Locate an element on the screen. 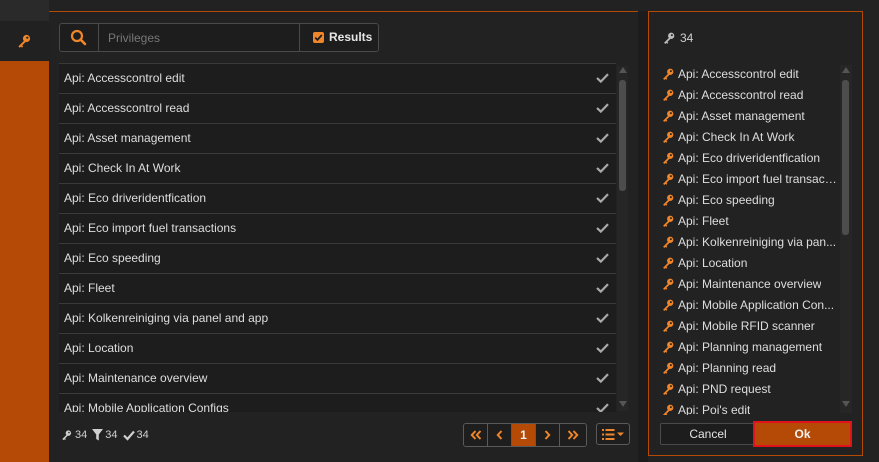  selected-count: 34 is located at coordinates (677, 38).